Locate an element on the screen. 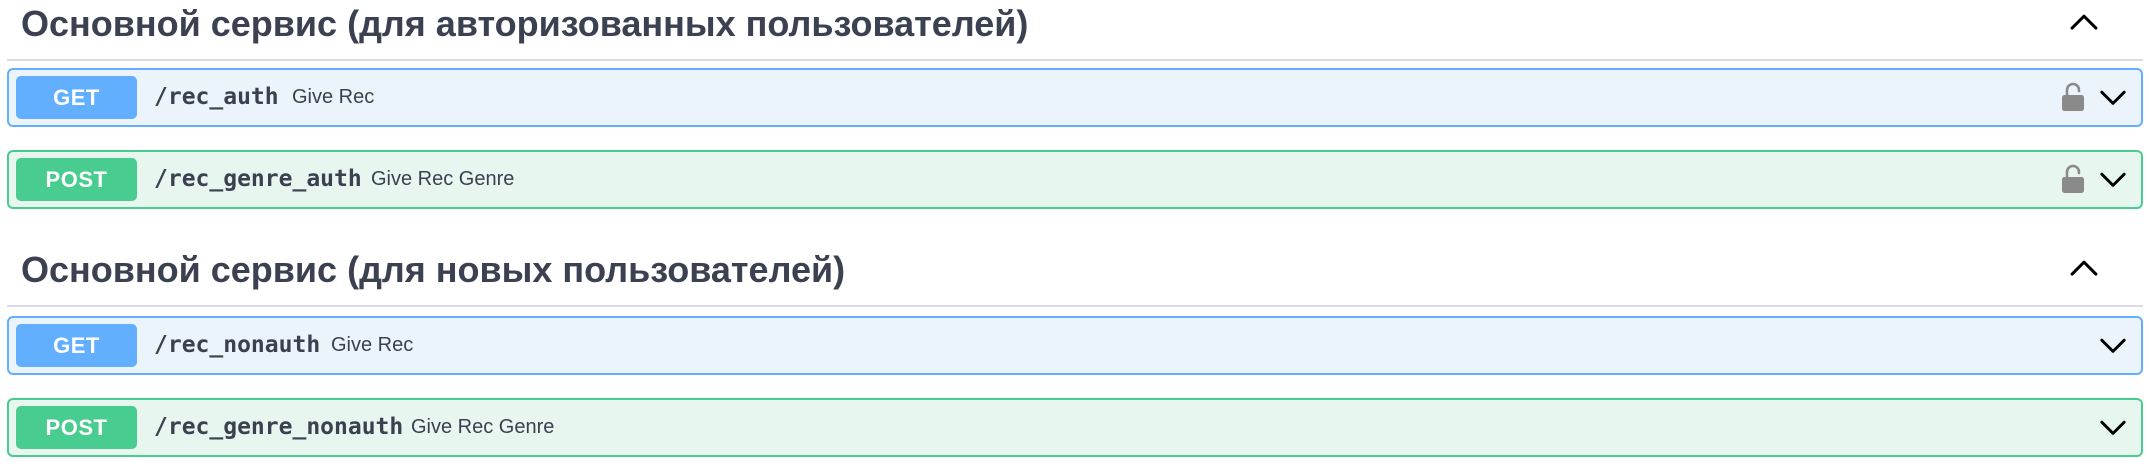 This screenshot has height=472, width=2149. operation-path: /rec_genre_nonauth is located at coordinates (279, 427).